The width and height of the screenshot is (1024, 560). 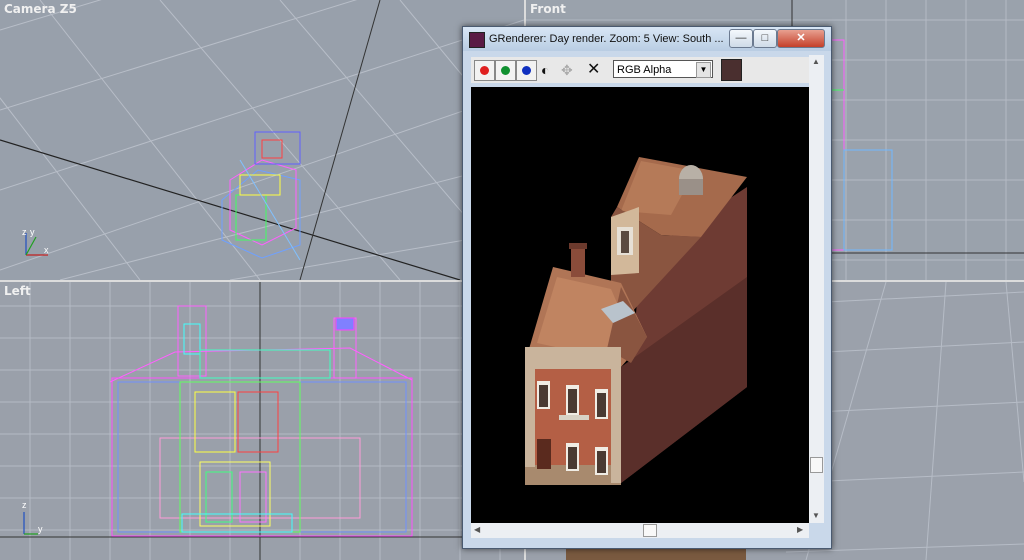 What do you see at coordinates (593, 70) in the screenshot?
I see `clear-icon: ✕` at bounding box center [593, 70].